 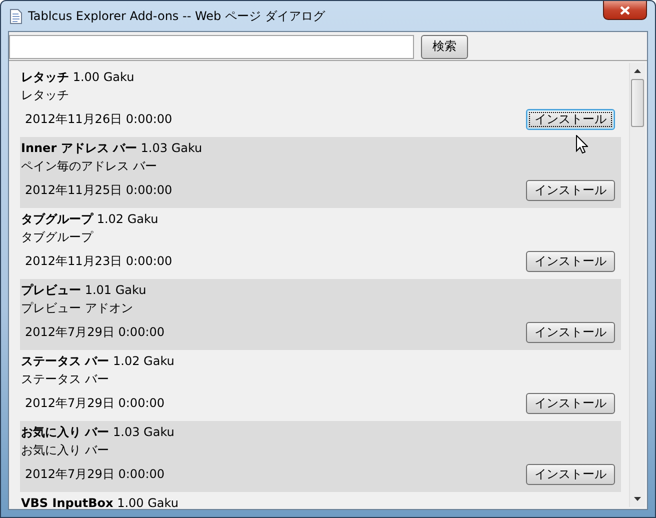 I want to click on search-field, so click(x=211, y=46).